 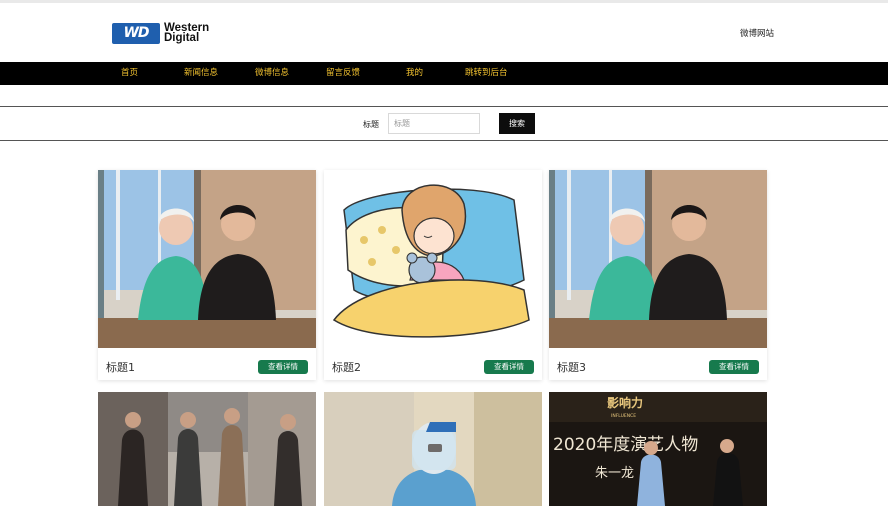 I want to click on news-card: 标题2 查看详情, so click(x=433, y=275).